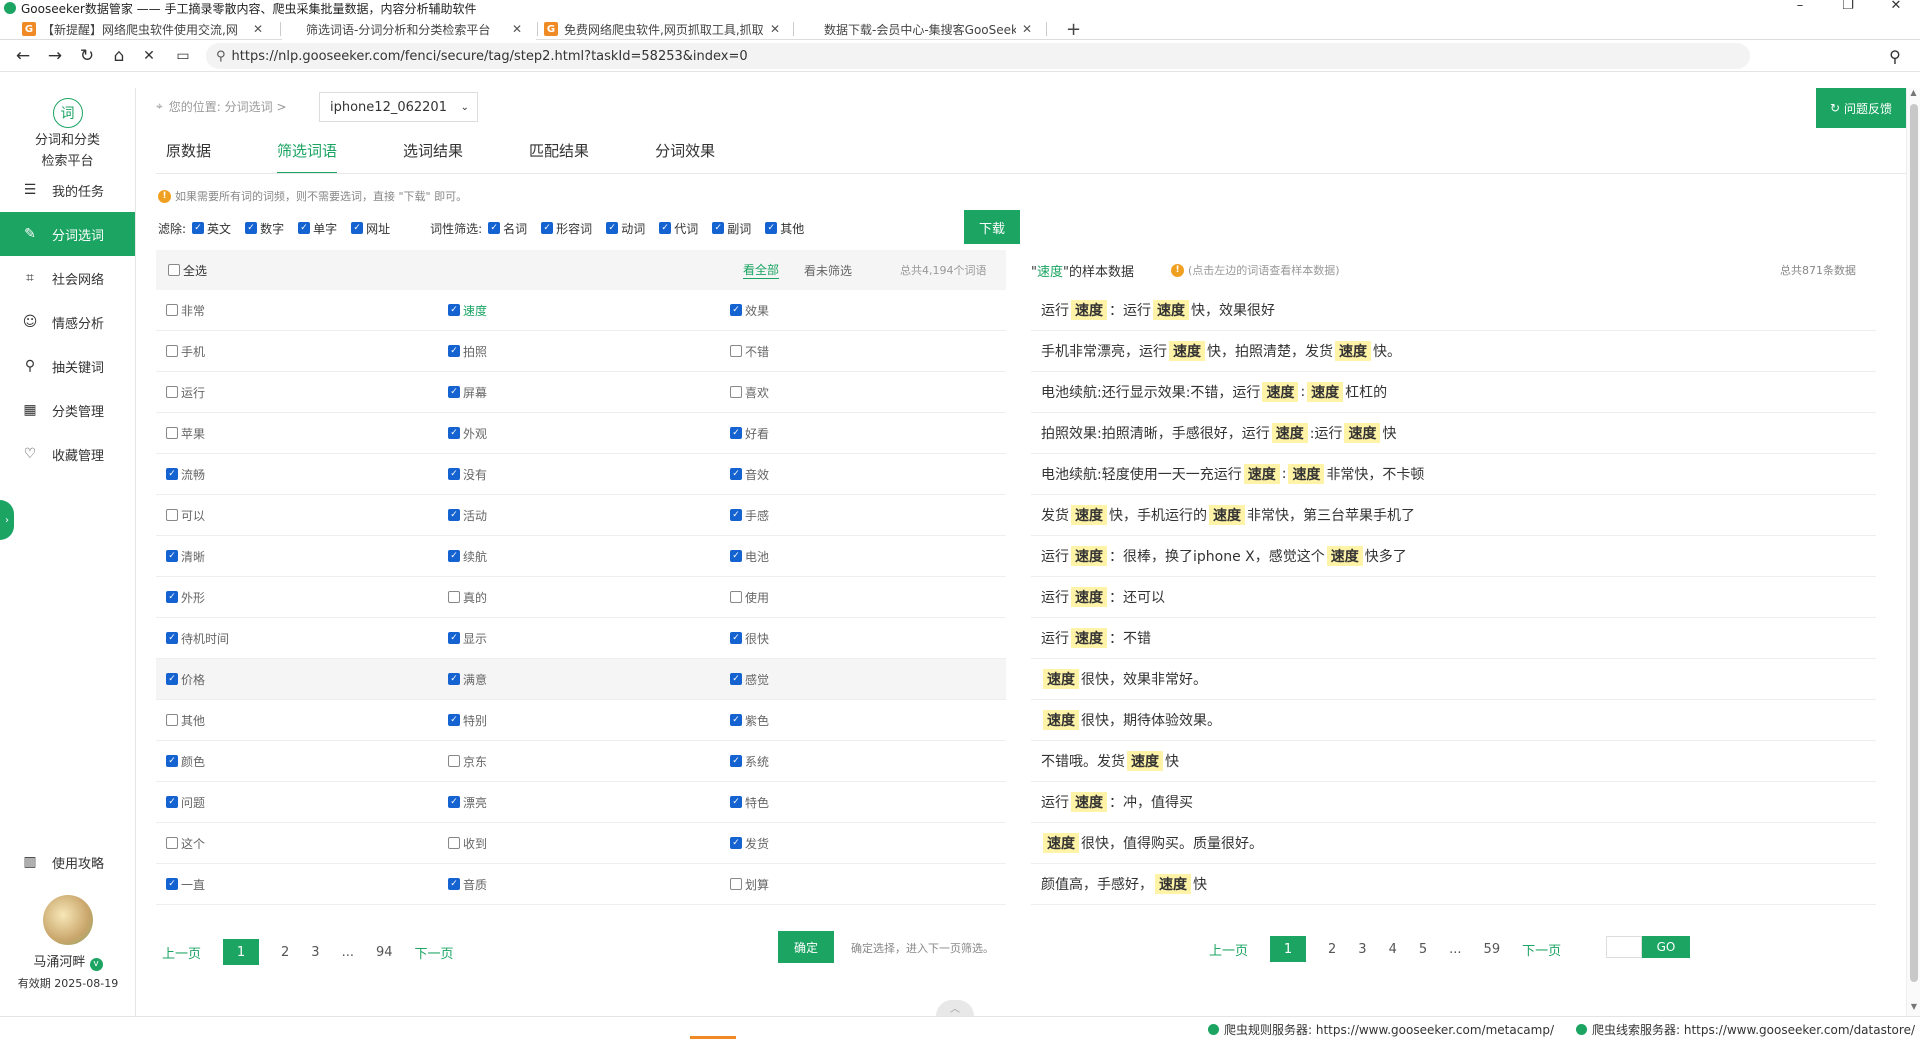 The image size is (1920, 1040). What do you see at coordinates (861, 474) in the screenshot?
I see `word-checkbox: ✓ 音效` at bounding box center [861, 474].